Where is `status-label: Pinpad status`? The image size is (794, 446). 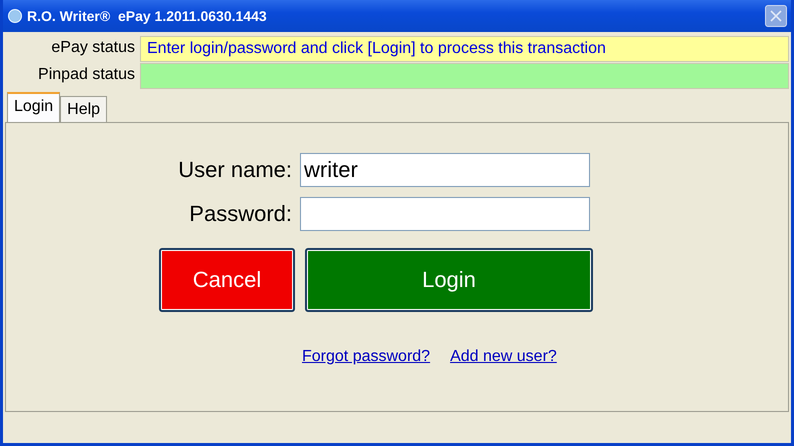 status-label: Pinpad status is located at coordinates (86, 75).